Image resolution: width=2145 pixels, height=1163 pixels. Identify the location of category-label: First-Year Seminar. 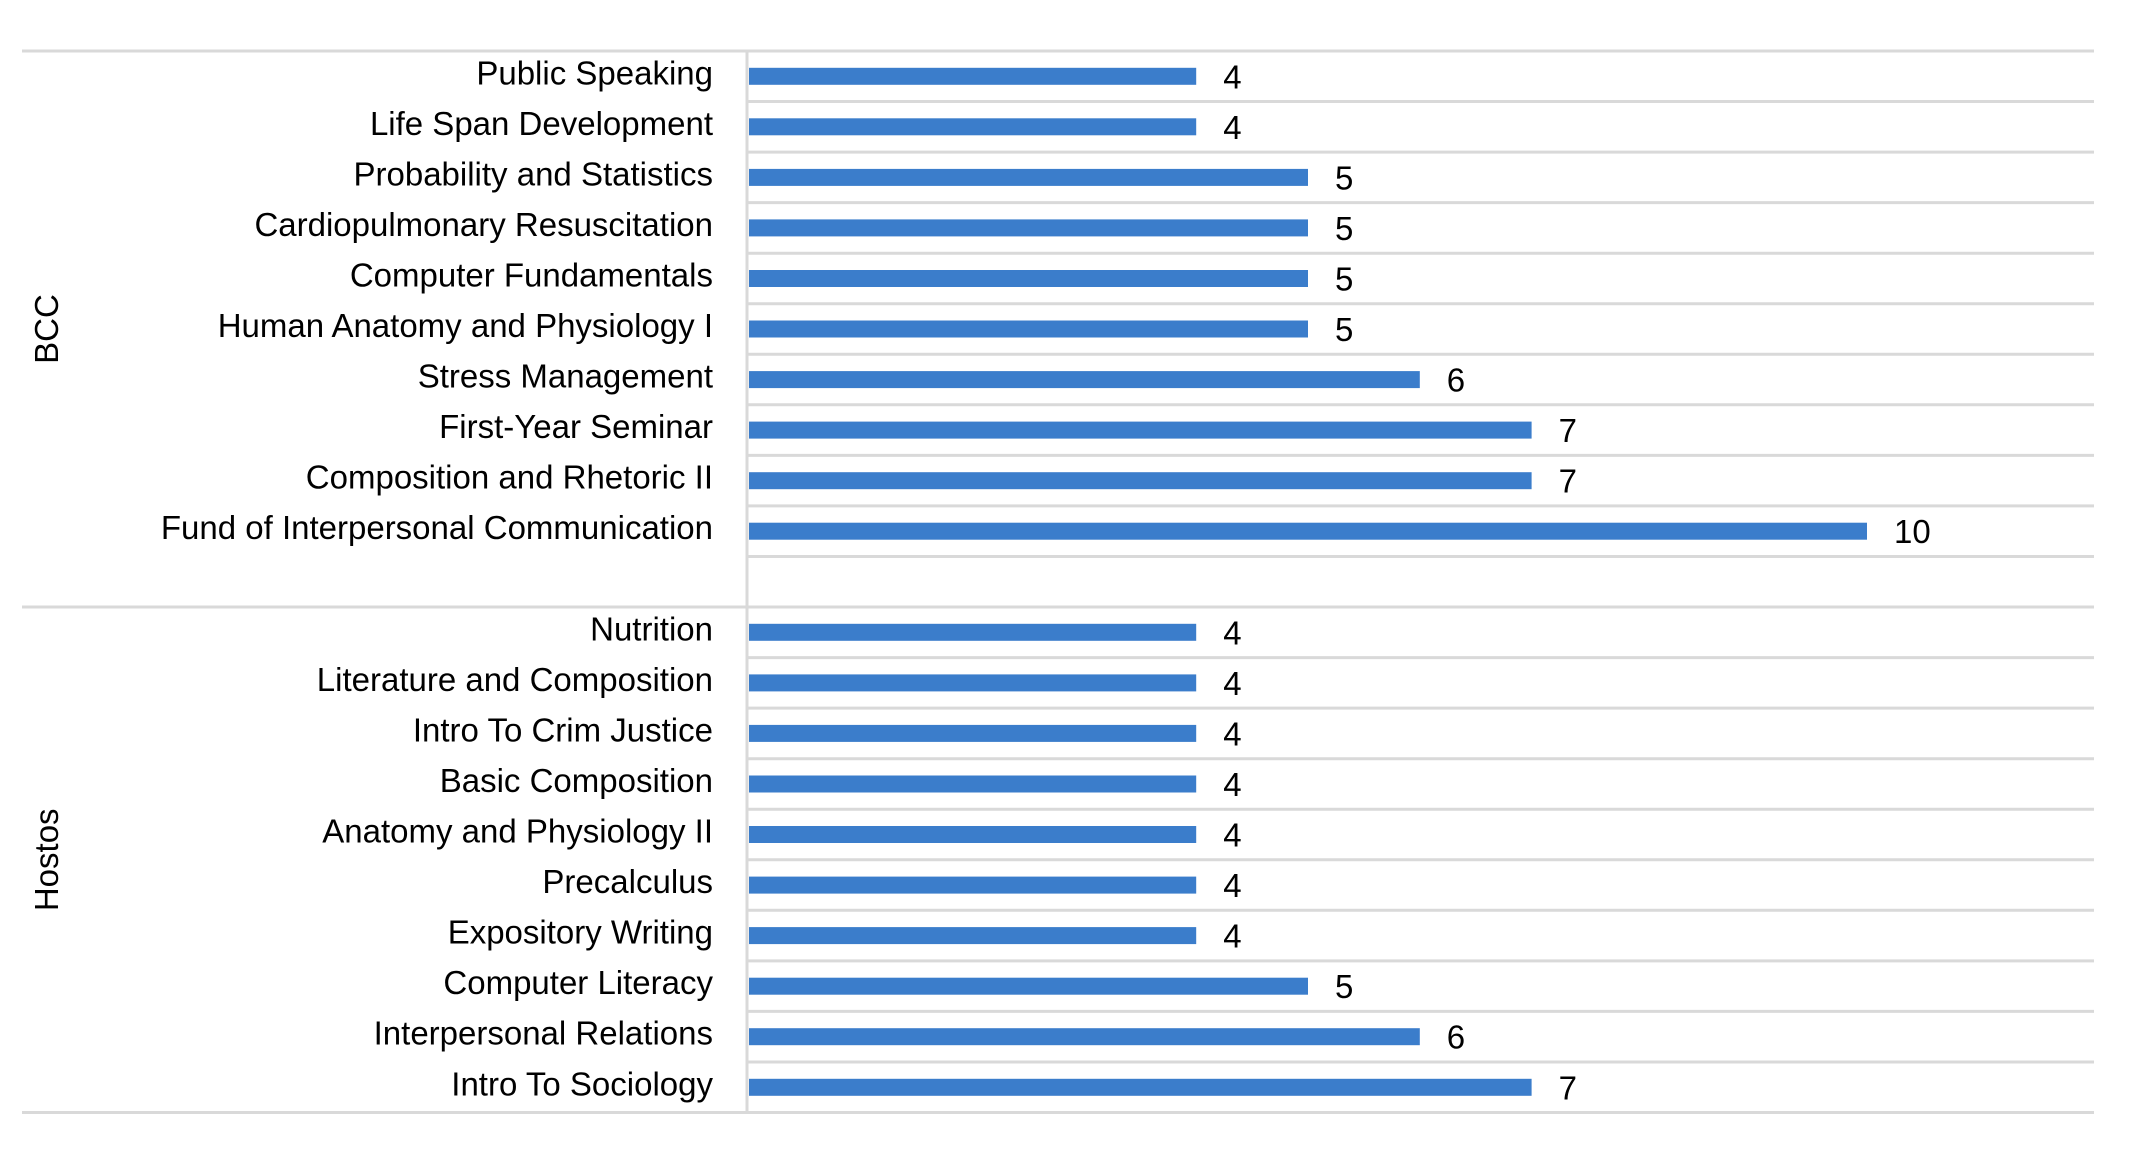
(576, 426).